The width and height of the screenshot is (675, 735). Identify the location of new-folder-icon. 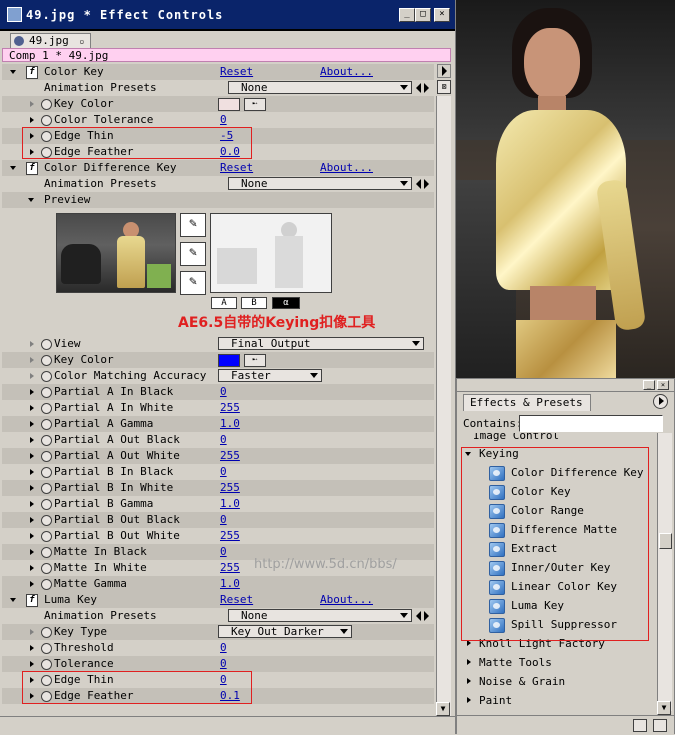
(640, 725).